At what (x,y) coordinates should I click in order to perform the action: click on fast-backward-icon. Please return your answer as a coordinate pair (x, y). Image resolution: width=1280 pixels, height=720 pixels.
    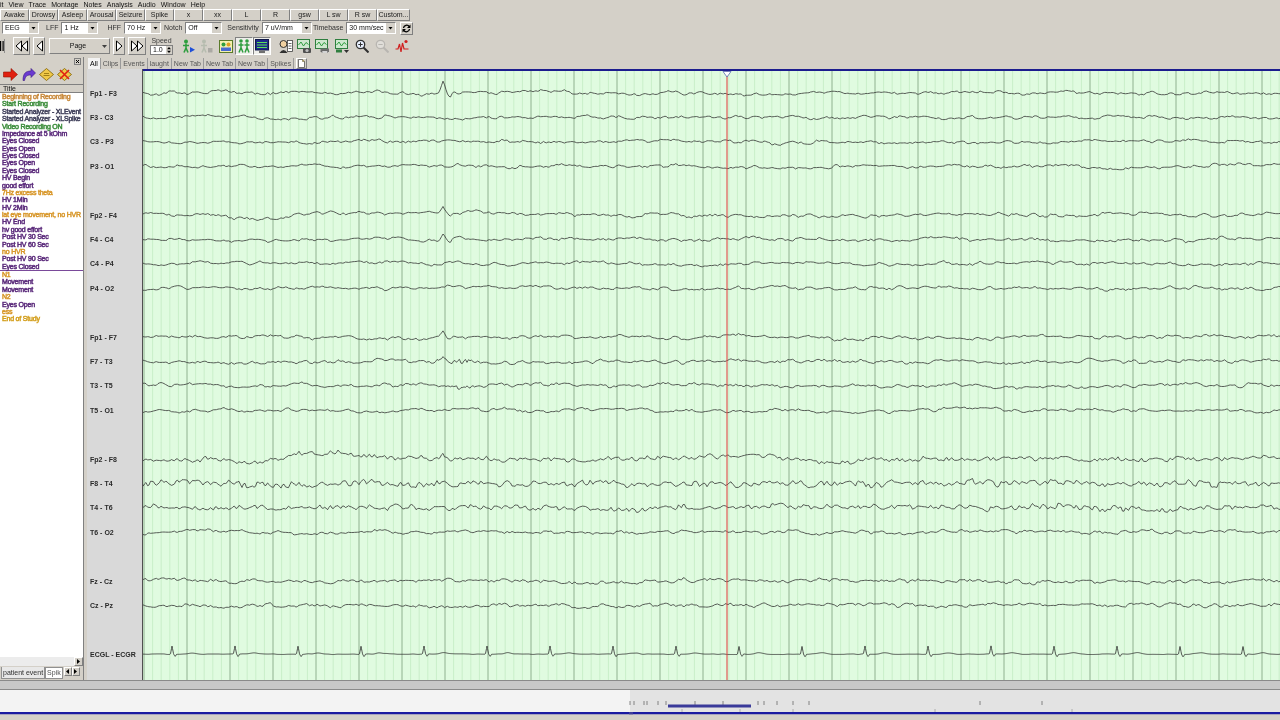
    Looking at the image, I should click on (21, 46).